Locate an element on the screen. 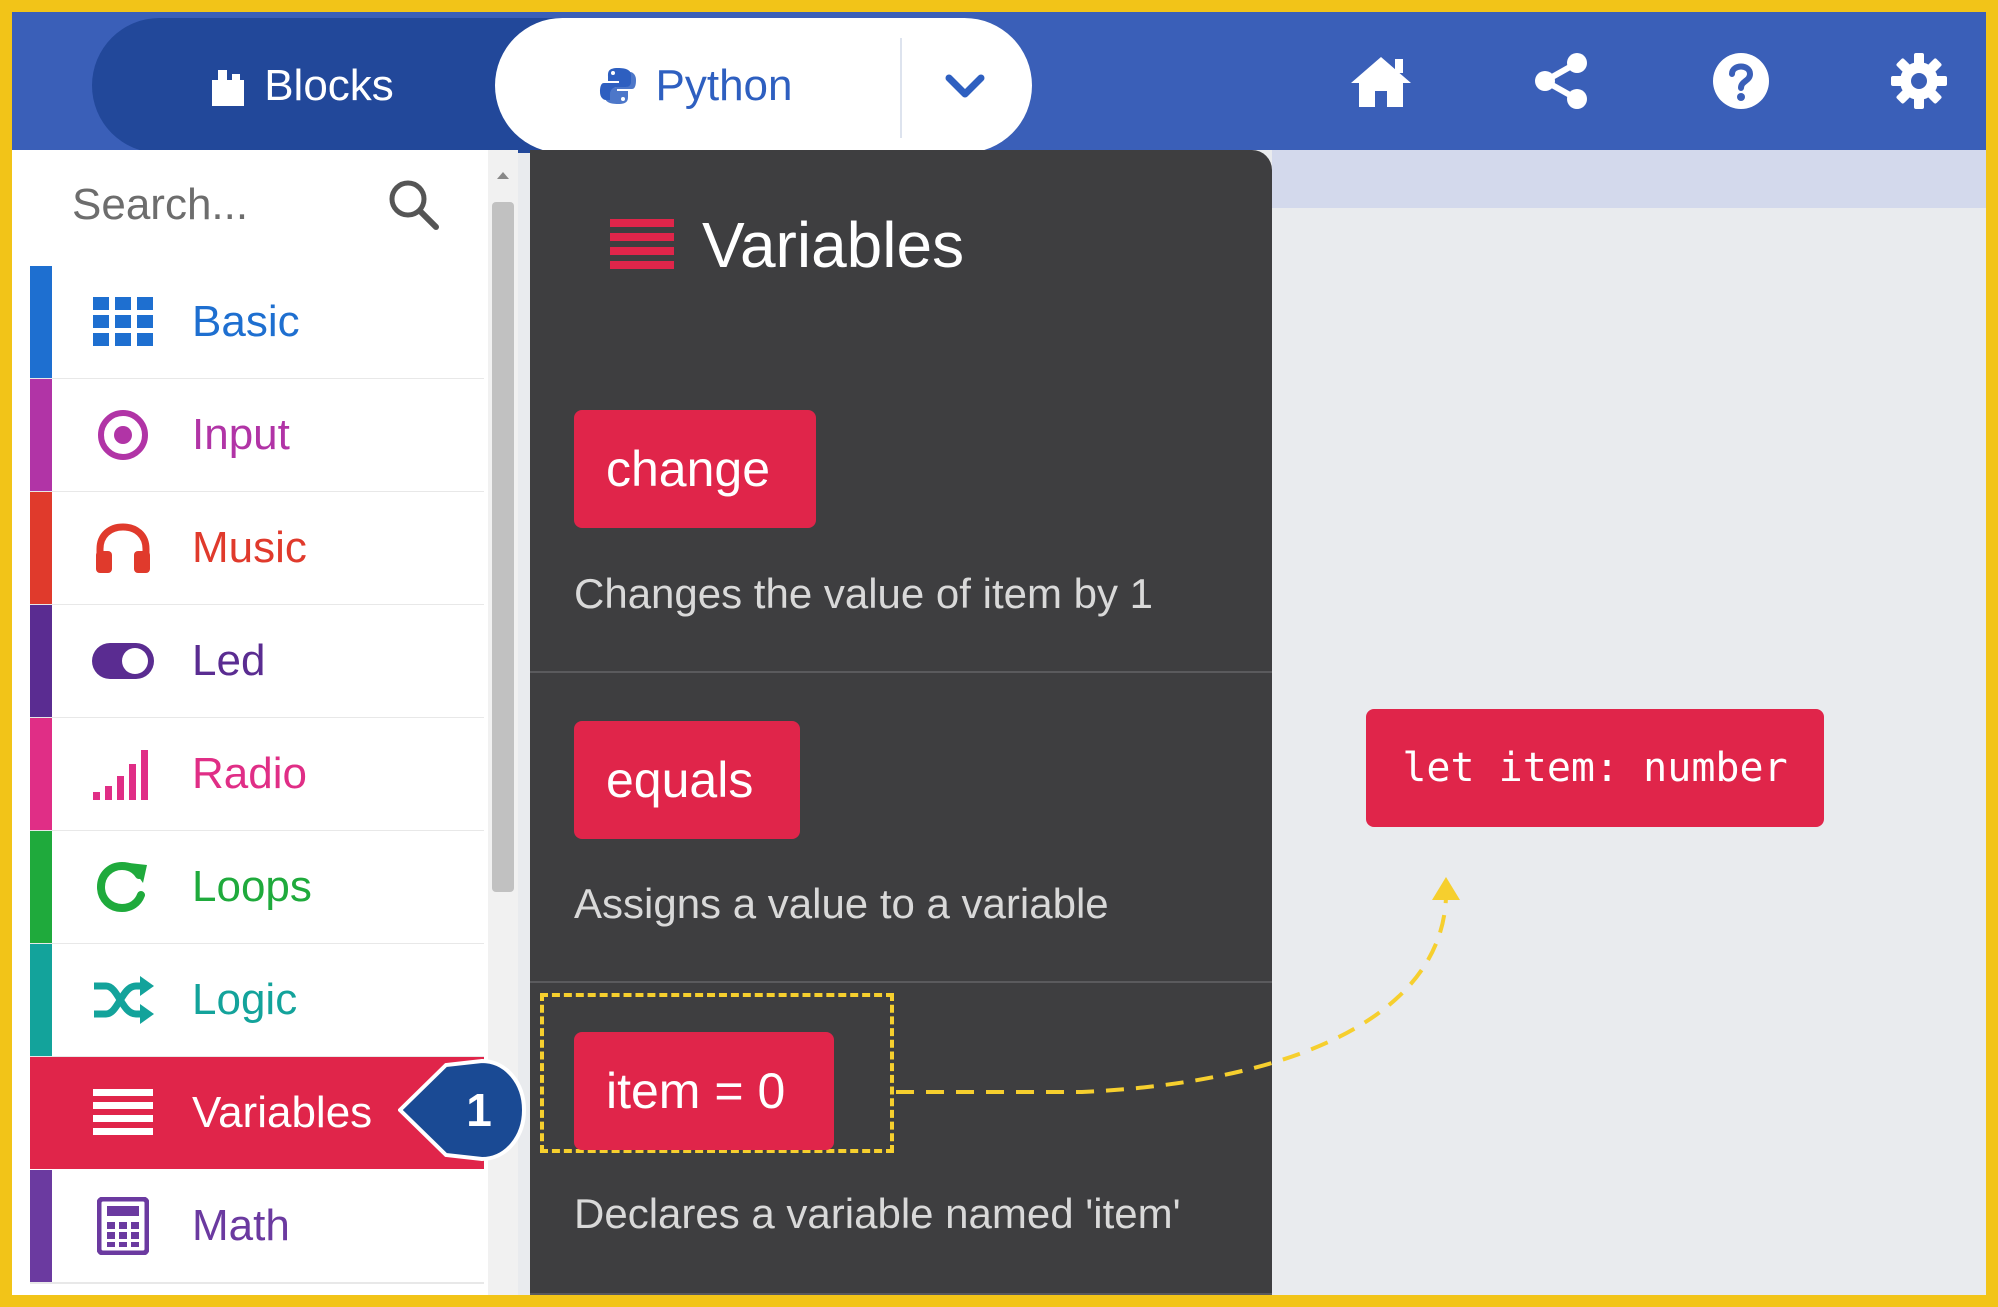  top-menu-bar: Blocks Python is located at coordinates (999, 82).